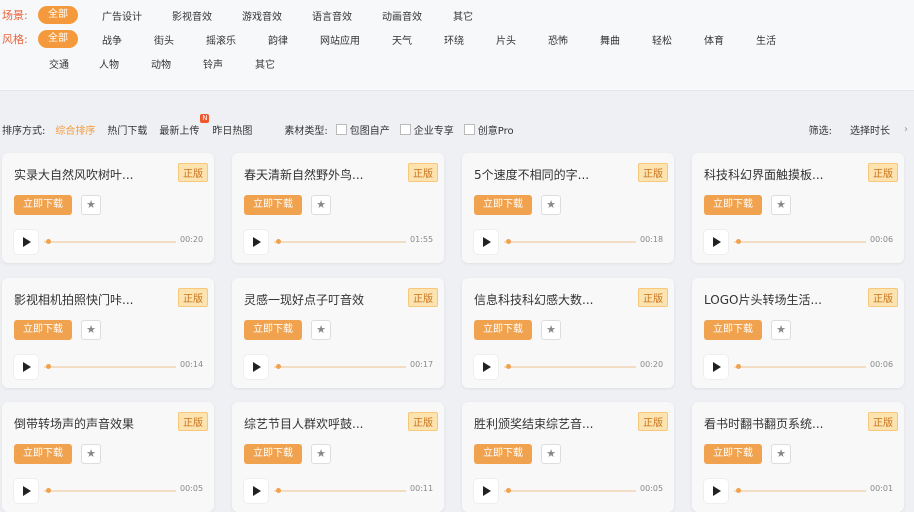  I want to click on style-option: 其它, so click(265, 63).